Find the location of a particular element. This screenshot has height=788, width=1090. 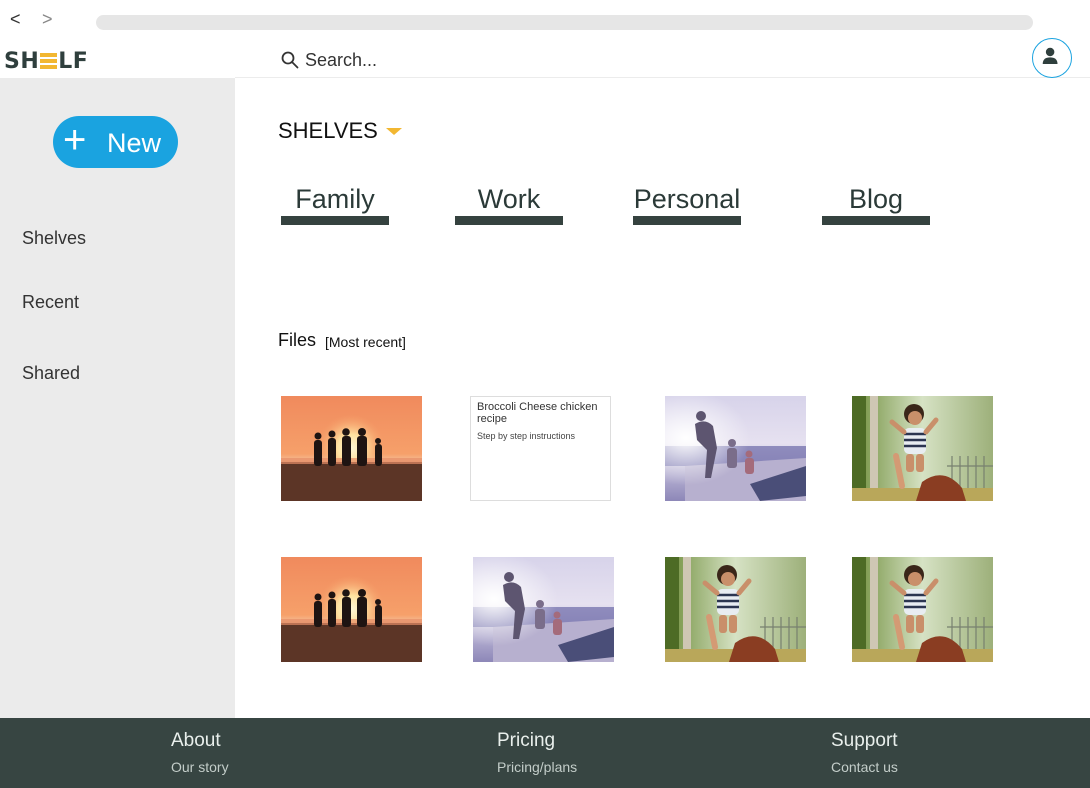

new-button: + New is located at coordinates (115, 142).